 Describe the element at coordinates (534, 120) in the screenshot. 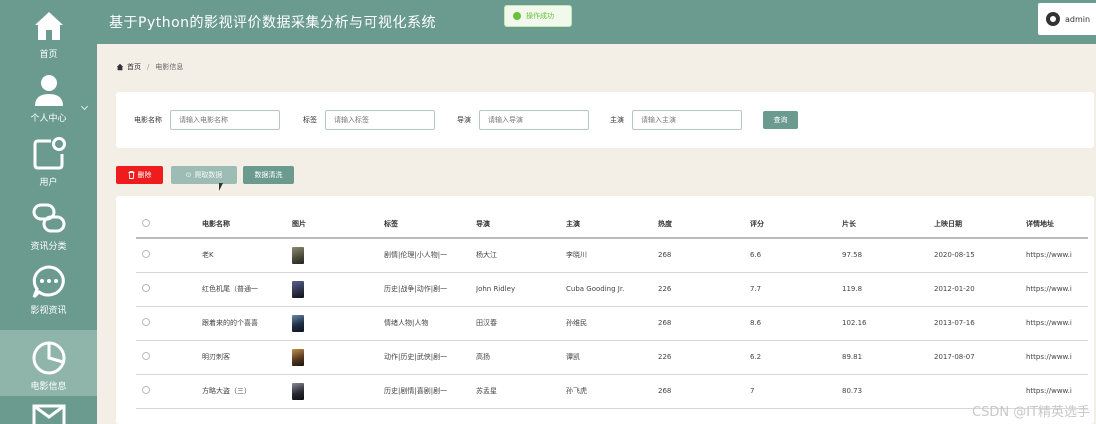

I see `director-input` at that location.